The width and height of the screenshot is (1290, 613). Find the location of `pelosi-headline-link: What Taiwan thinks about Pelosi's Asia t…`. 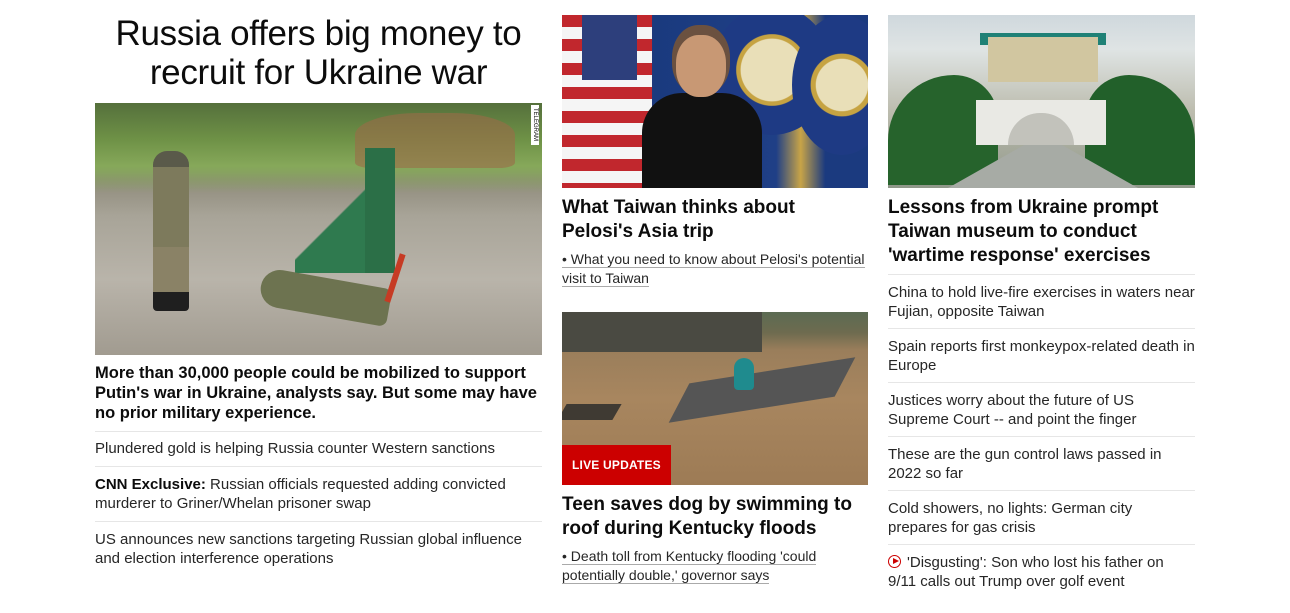

pelosi-headline-link: What Taiwan thinks about Pelosi's Asia t… is located at coordinates (678, 219).